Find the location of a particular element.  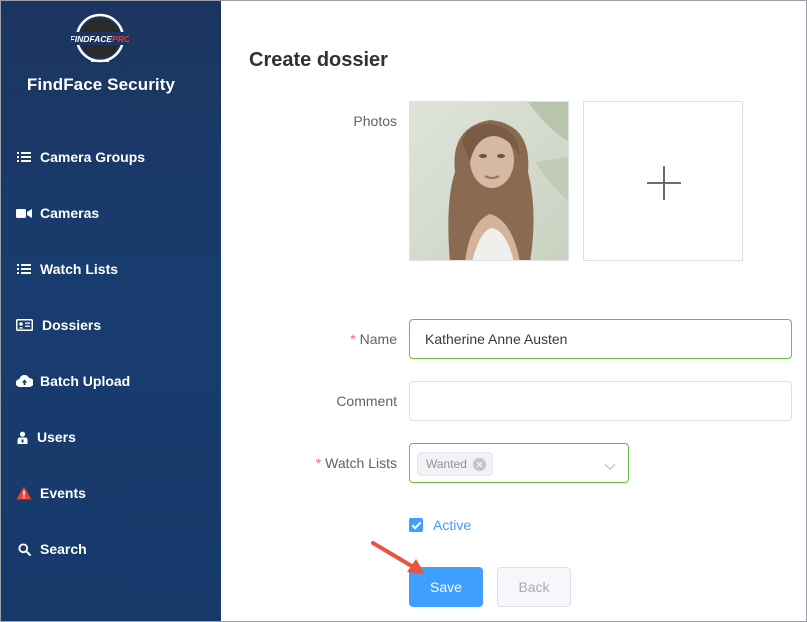

name-label: * Name is located at coordinates (373, 339).